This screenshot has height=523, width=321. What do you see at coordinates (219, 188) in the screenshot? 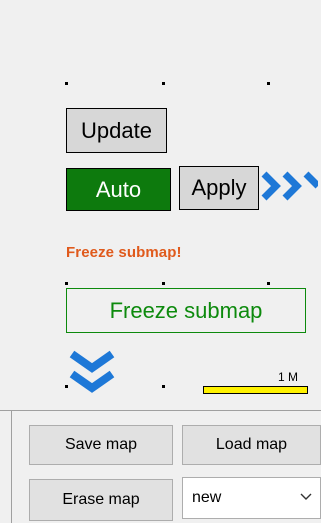
I see `apply-button: Apply` at bounding box center [219, 188].